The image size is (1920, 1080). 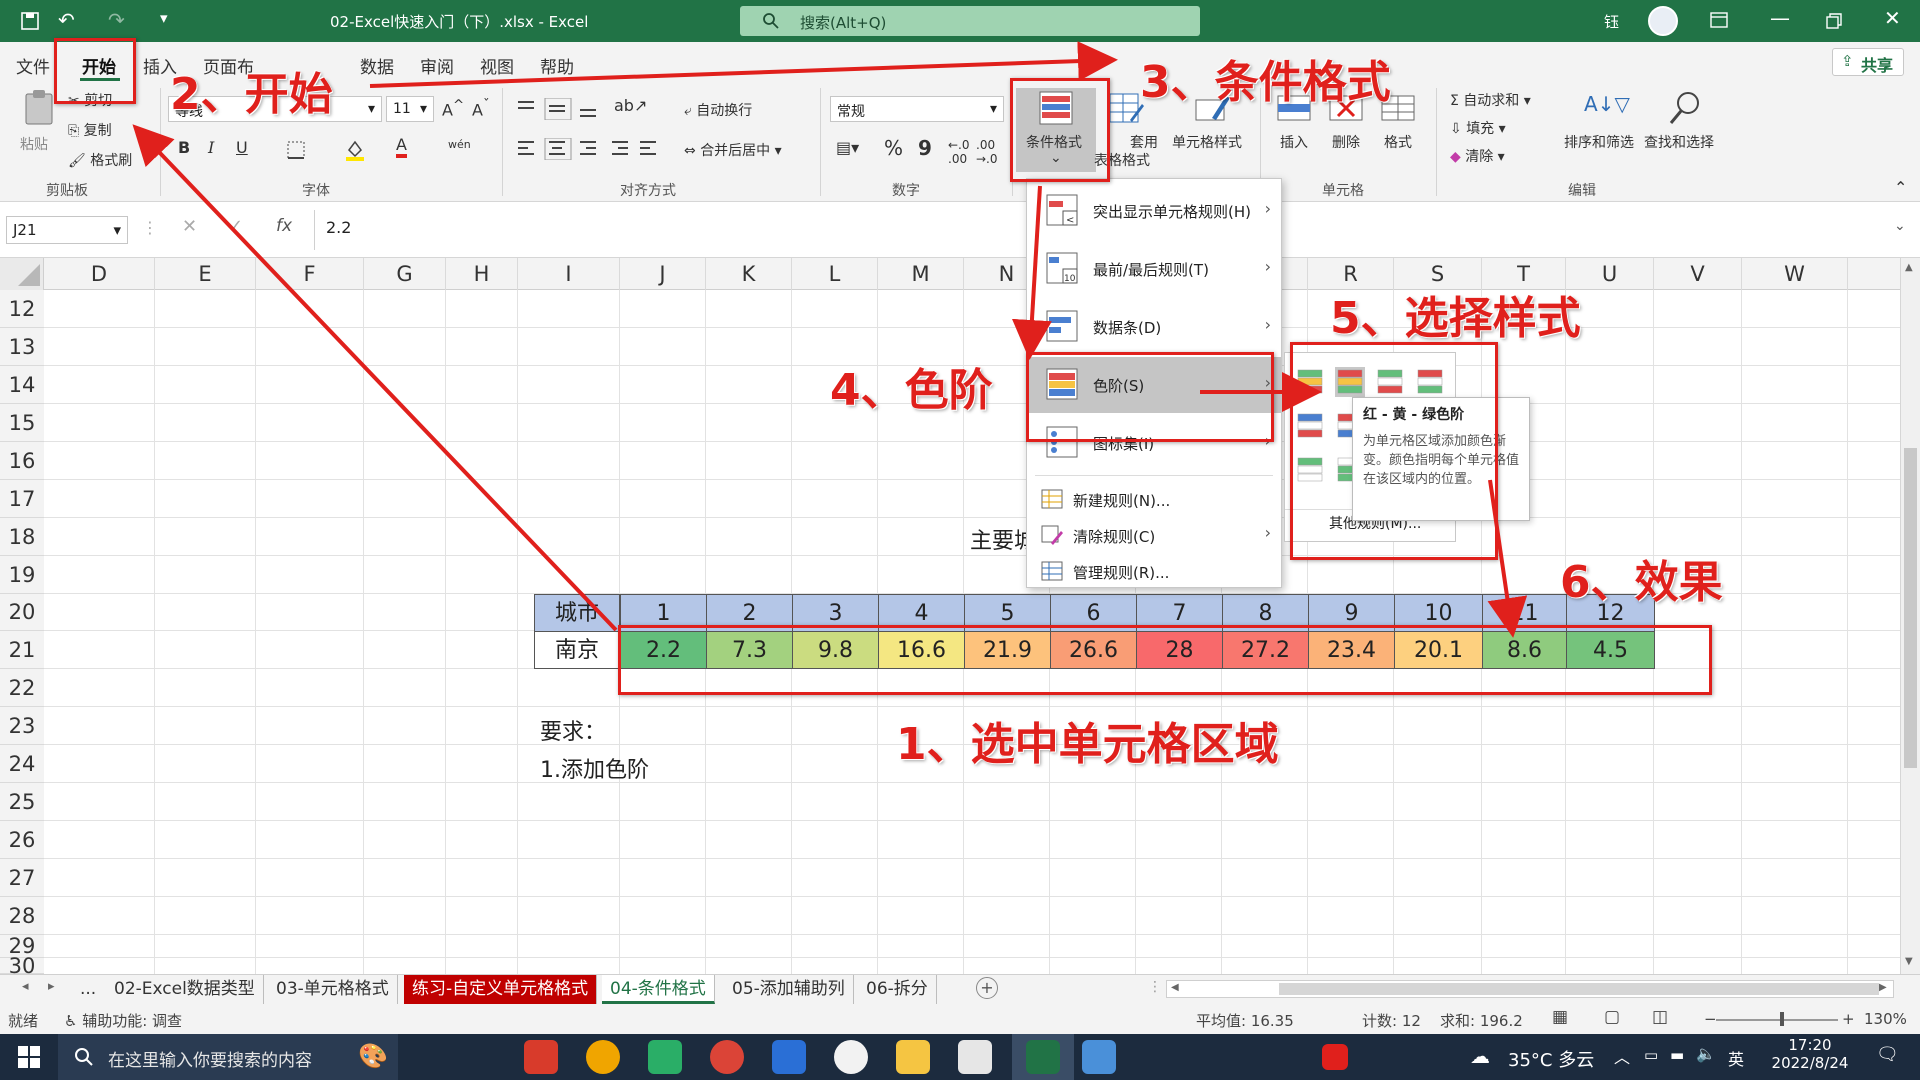 What do you see at coordinates (1155, 987) in the screenshot?
I see `tab-splitter-icon: ⋮` at bounding box center [1155, 987].